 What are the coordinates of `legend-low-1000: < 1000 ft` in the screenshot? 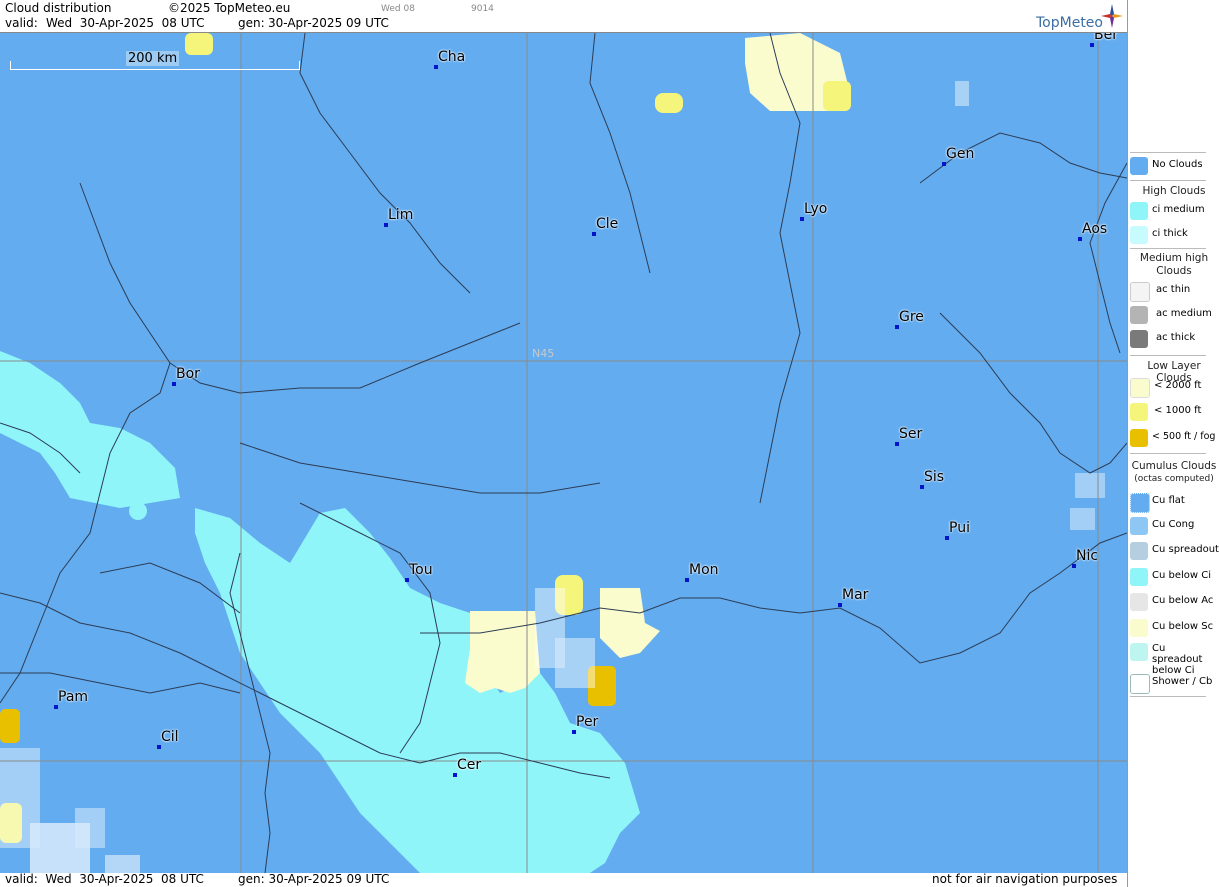 It's located at (1173, 412).